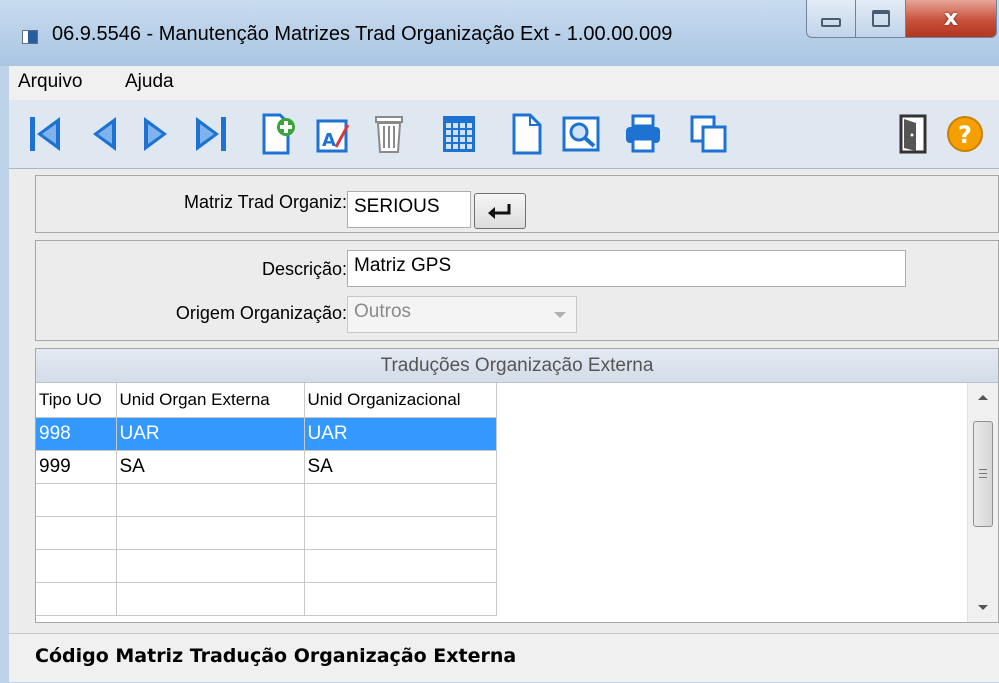 The width and height of the screenshot is (999, 683). I want to click on print-preview-button, so click(581, 134).